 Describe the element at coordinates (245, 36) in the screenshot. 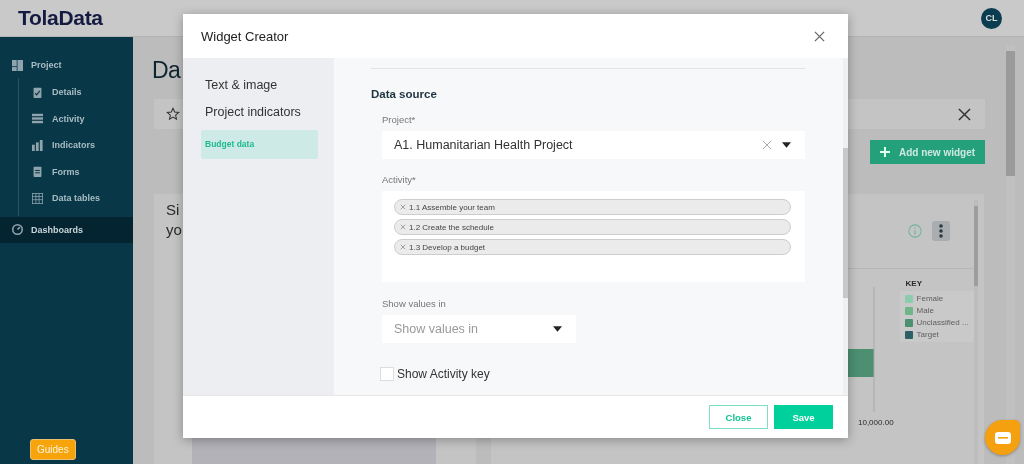

I see `dialog-title: Widget Creator` at that location.